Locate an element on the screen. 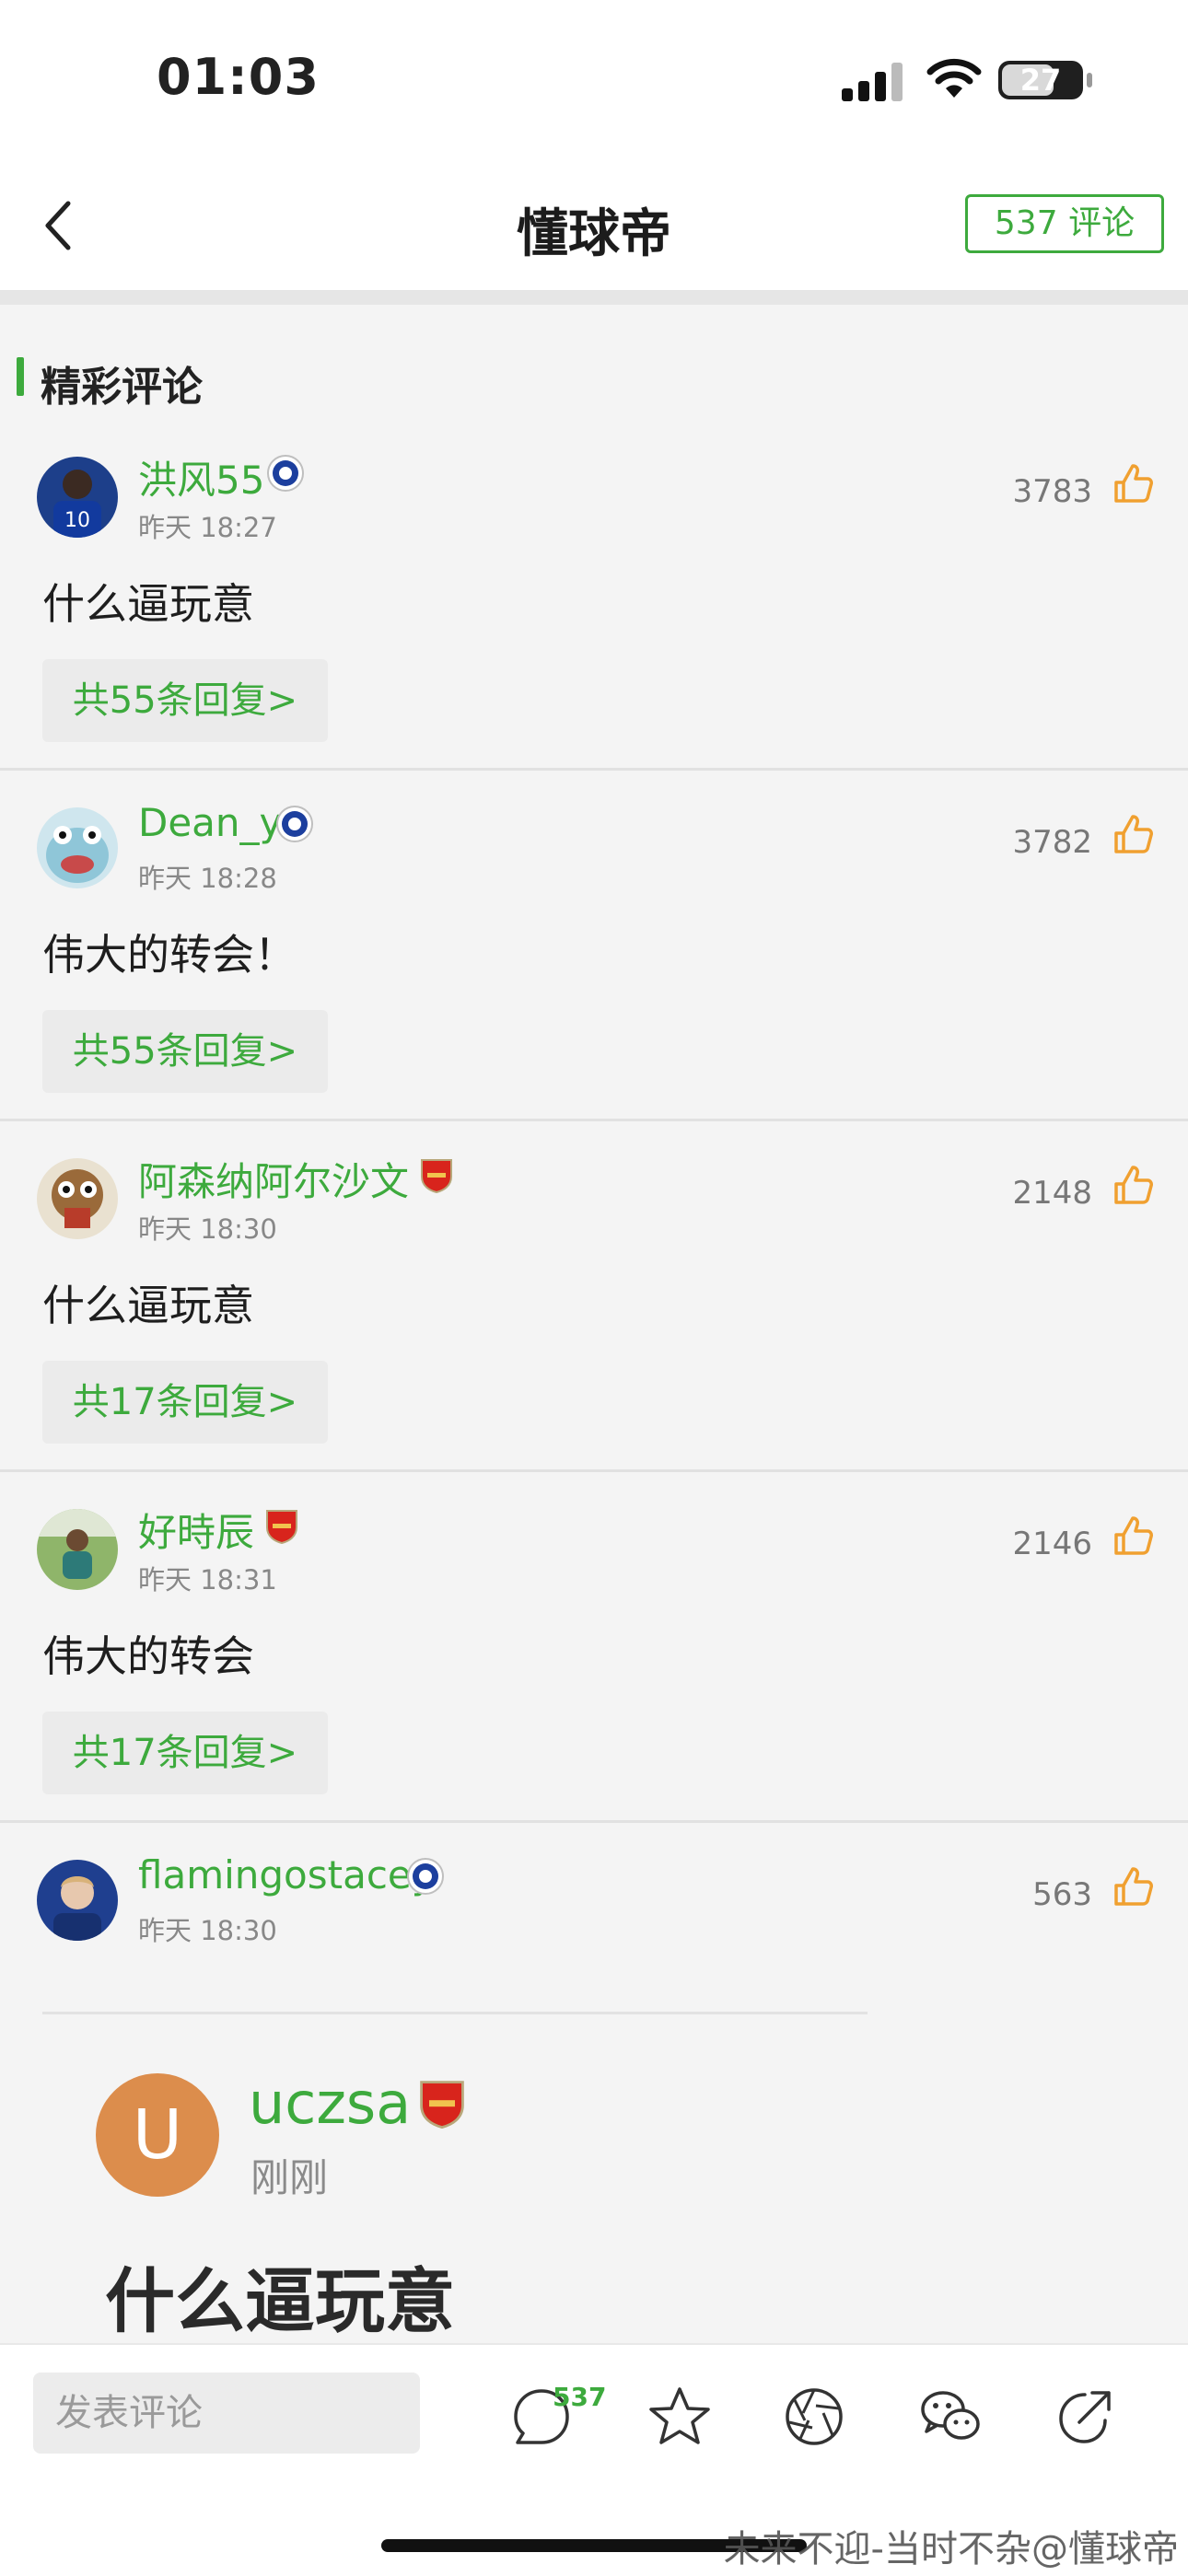 This screenshot has width=1188, height=2576. section-title: 精彩评论 is located at coordinates (122, 387).